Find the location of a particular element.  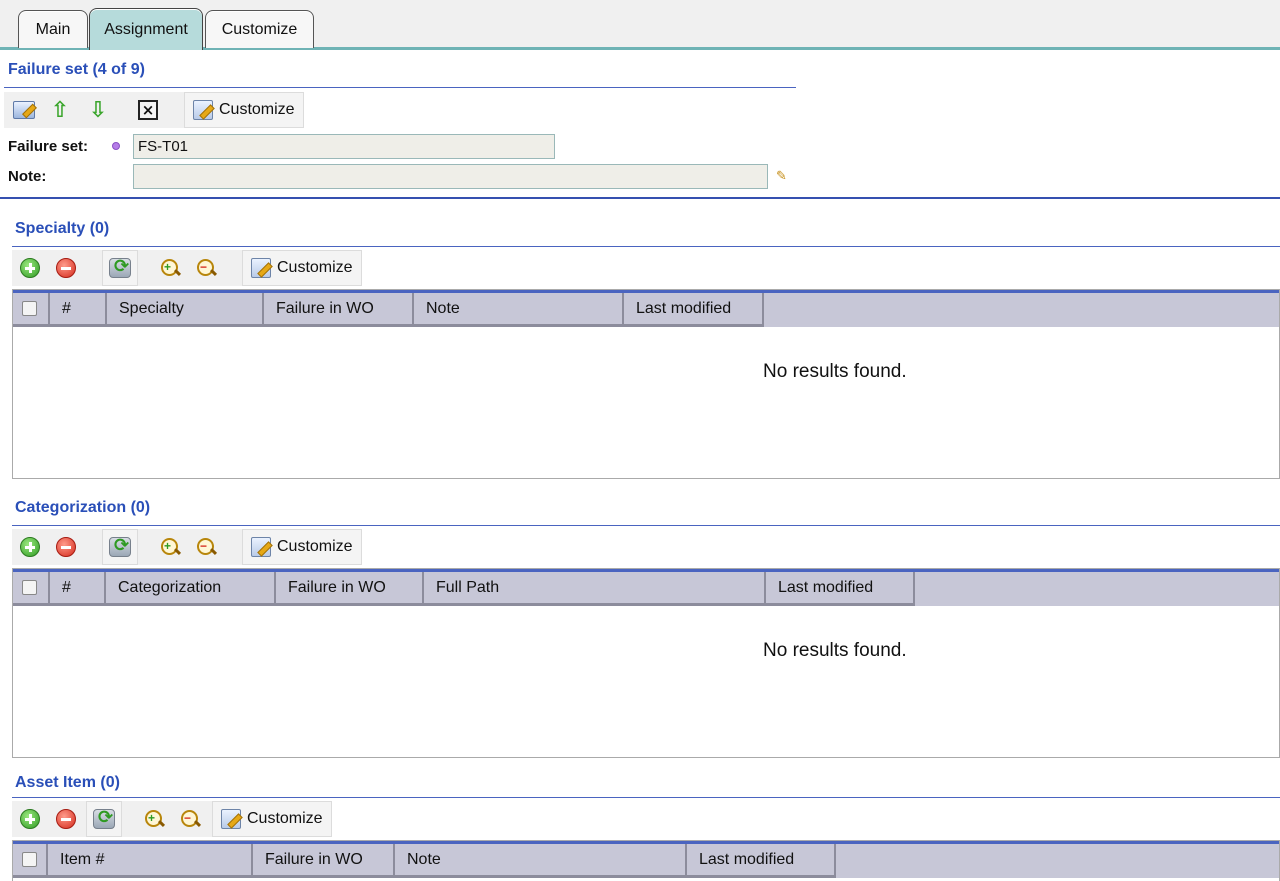

categorization-add-button is located at coordinates (30, 547).